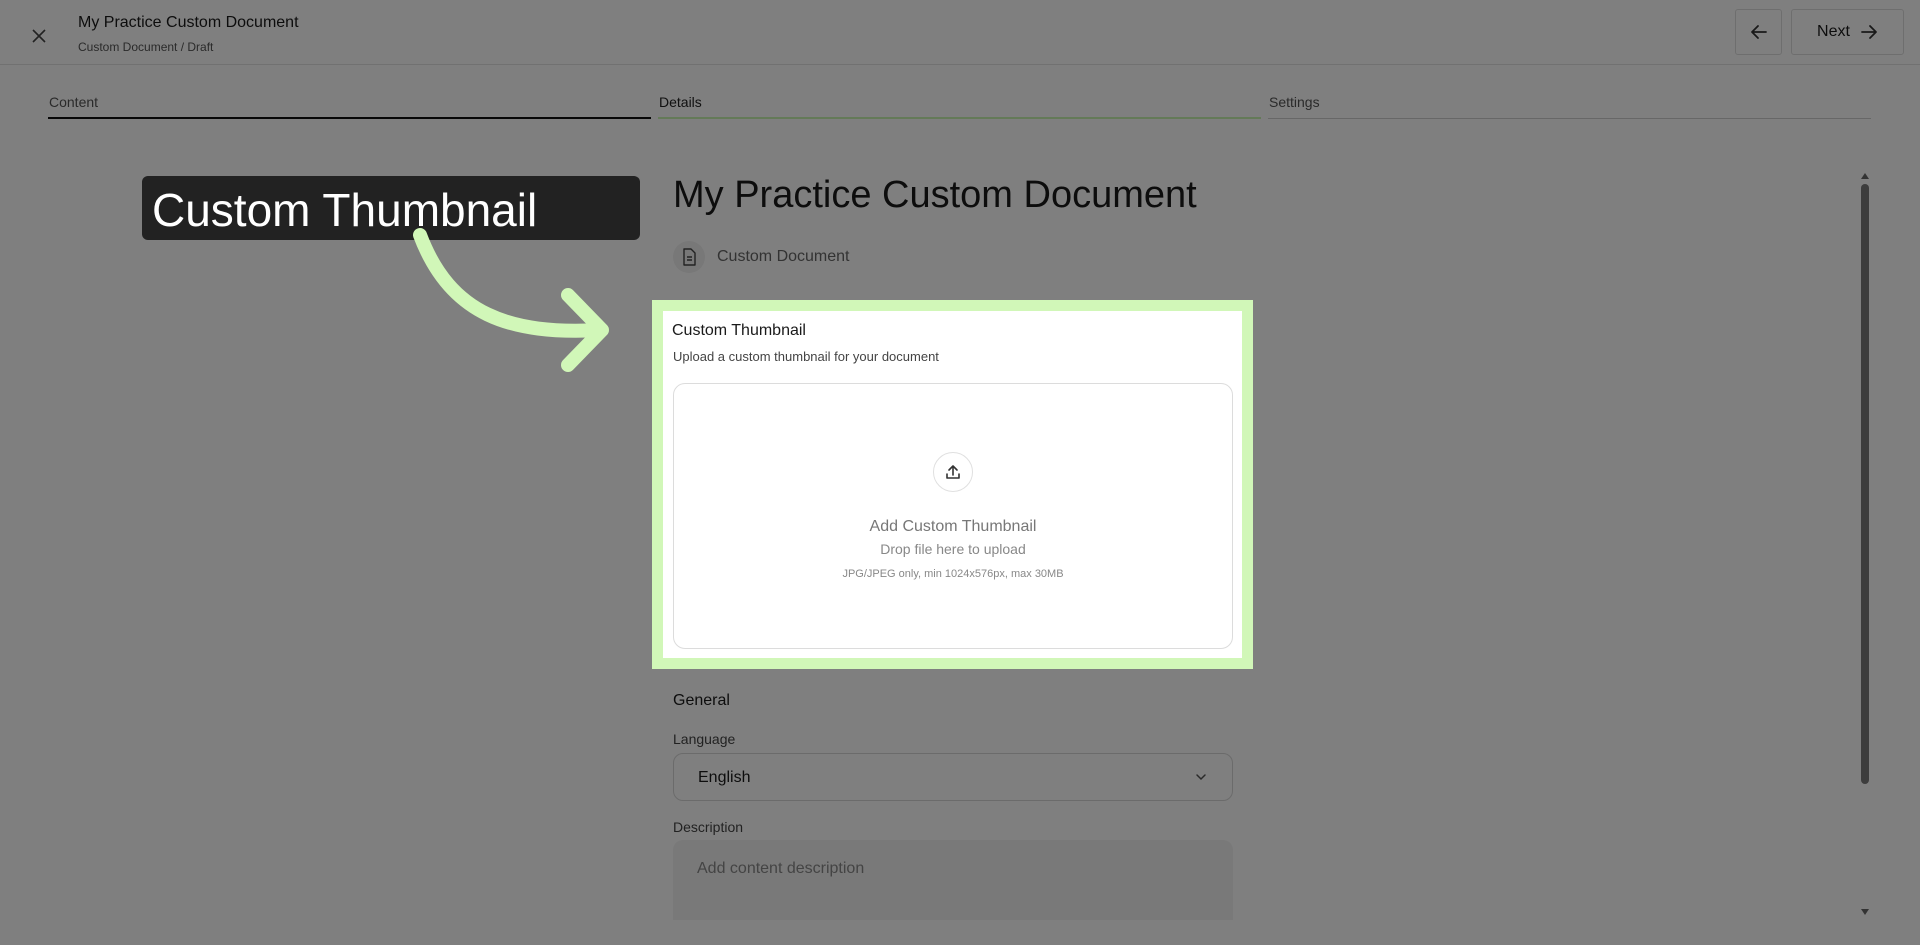 The width and height of the screenshot is (1920, 945). What do you see at coordinates (1865, 912) in the screenshot?
I see `scroll-down-arrow` at bounding box center [1865, 912].